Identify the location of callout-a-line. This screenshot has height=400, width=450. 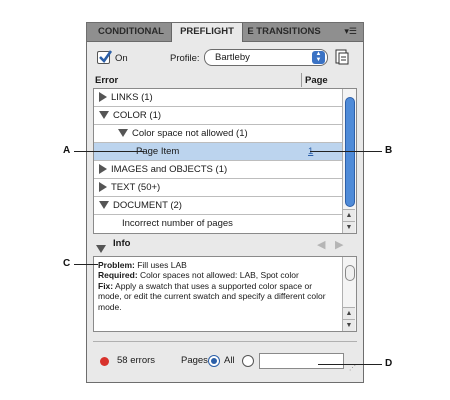
(109, 151).